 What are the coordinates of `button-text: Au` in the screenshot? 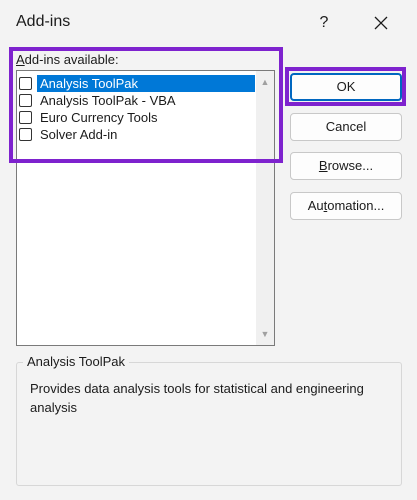 It's located at (315, 205).